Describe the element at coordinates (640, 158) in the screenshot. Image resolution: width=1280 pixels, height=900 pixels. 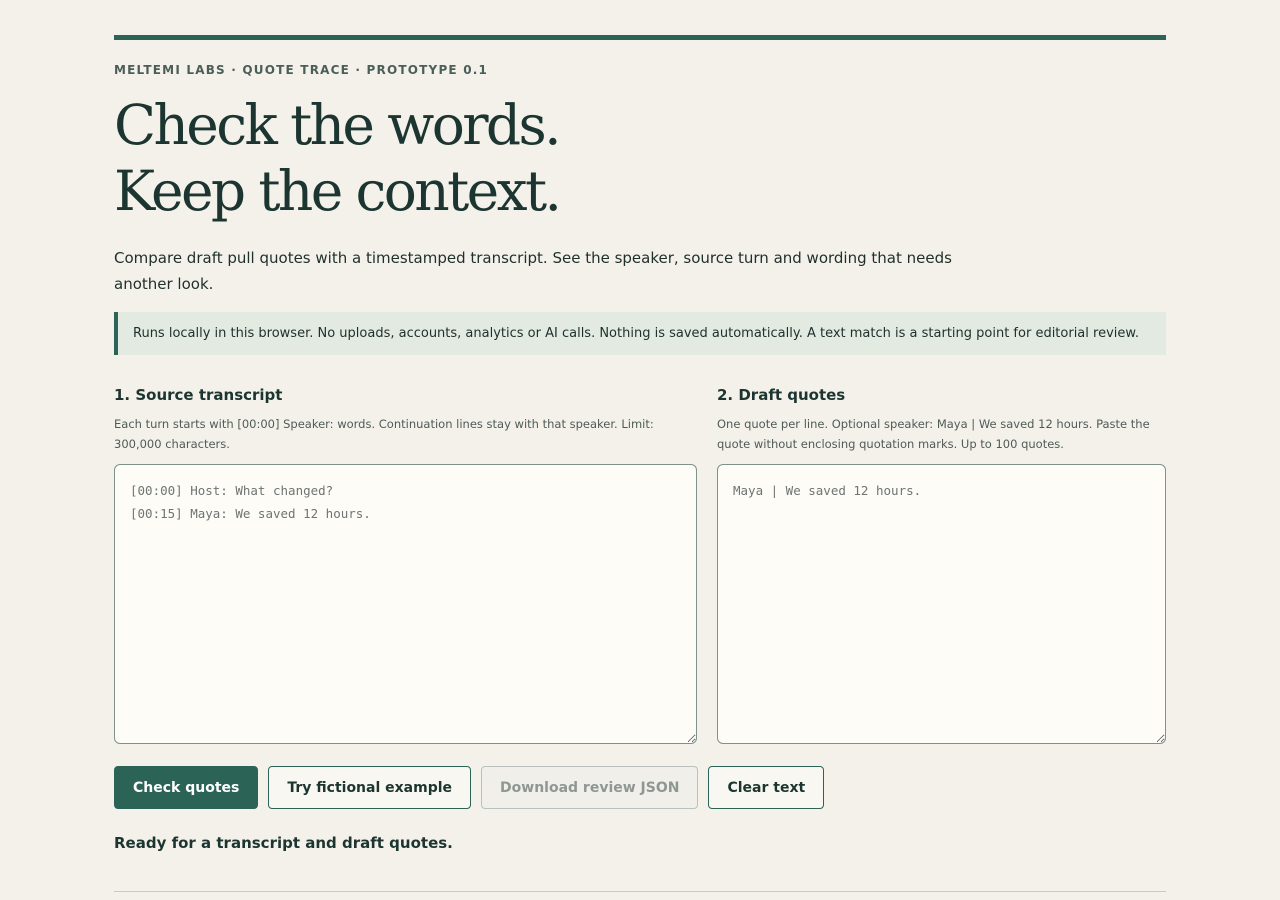
I see `page-title: Check the words. Keep the context.` at that location.